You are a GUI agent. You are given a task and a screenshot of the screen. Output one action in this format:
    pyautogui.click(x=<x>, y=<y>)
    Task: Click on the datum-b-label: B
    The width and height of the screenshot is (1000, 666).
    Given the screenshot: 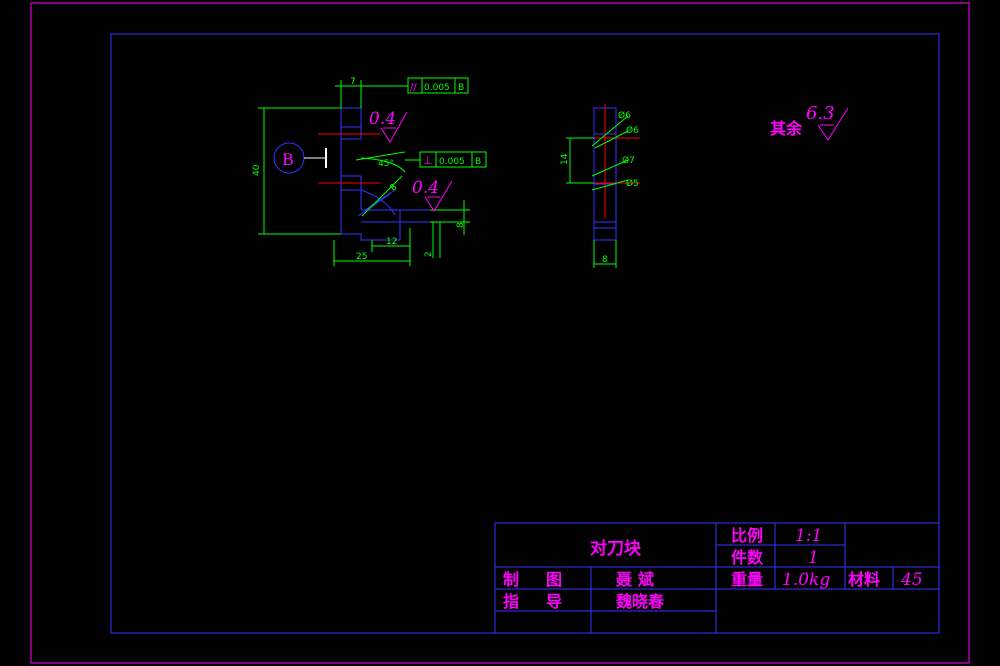 What is the action you would take?
    pyautogui.click(x=288, y=159)
    